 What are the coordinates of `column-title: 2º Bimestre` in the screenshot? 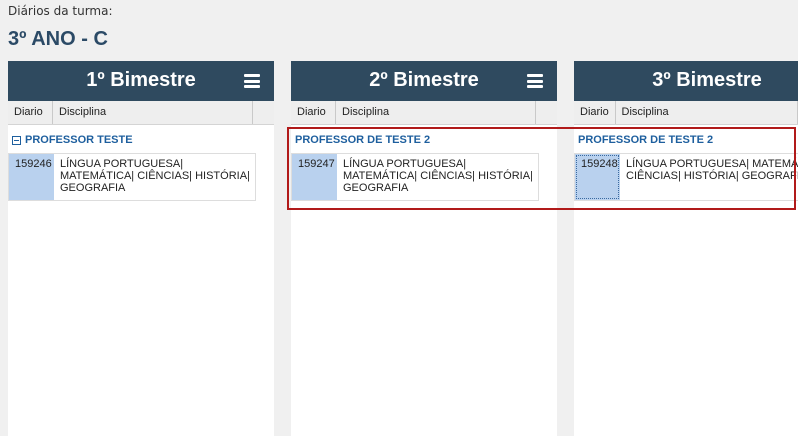 It's located at (424, 80).